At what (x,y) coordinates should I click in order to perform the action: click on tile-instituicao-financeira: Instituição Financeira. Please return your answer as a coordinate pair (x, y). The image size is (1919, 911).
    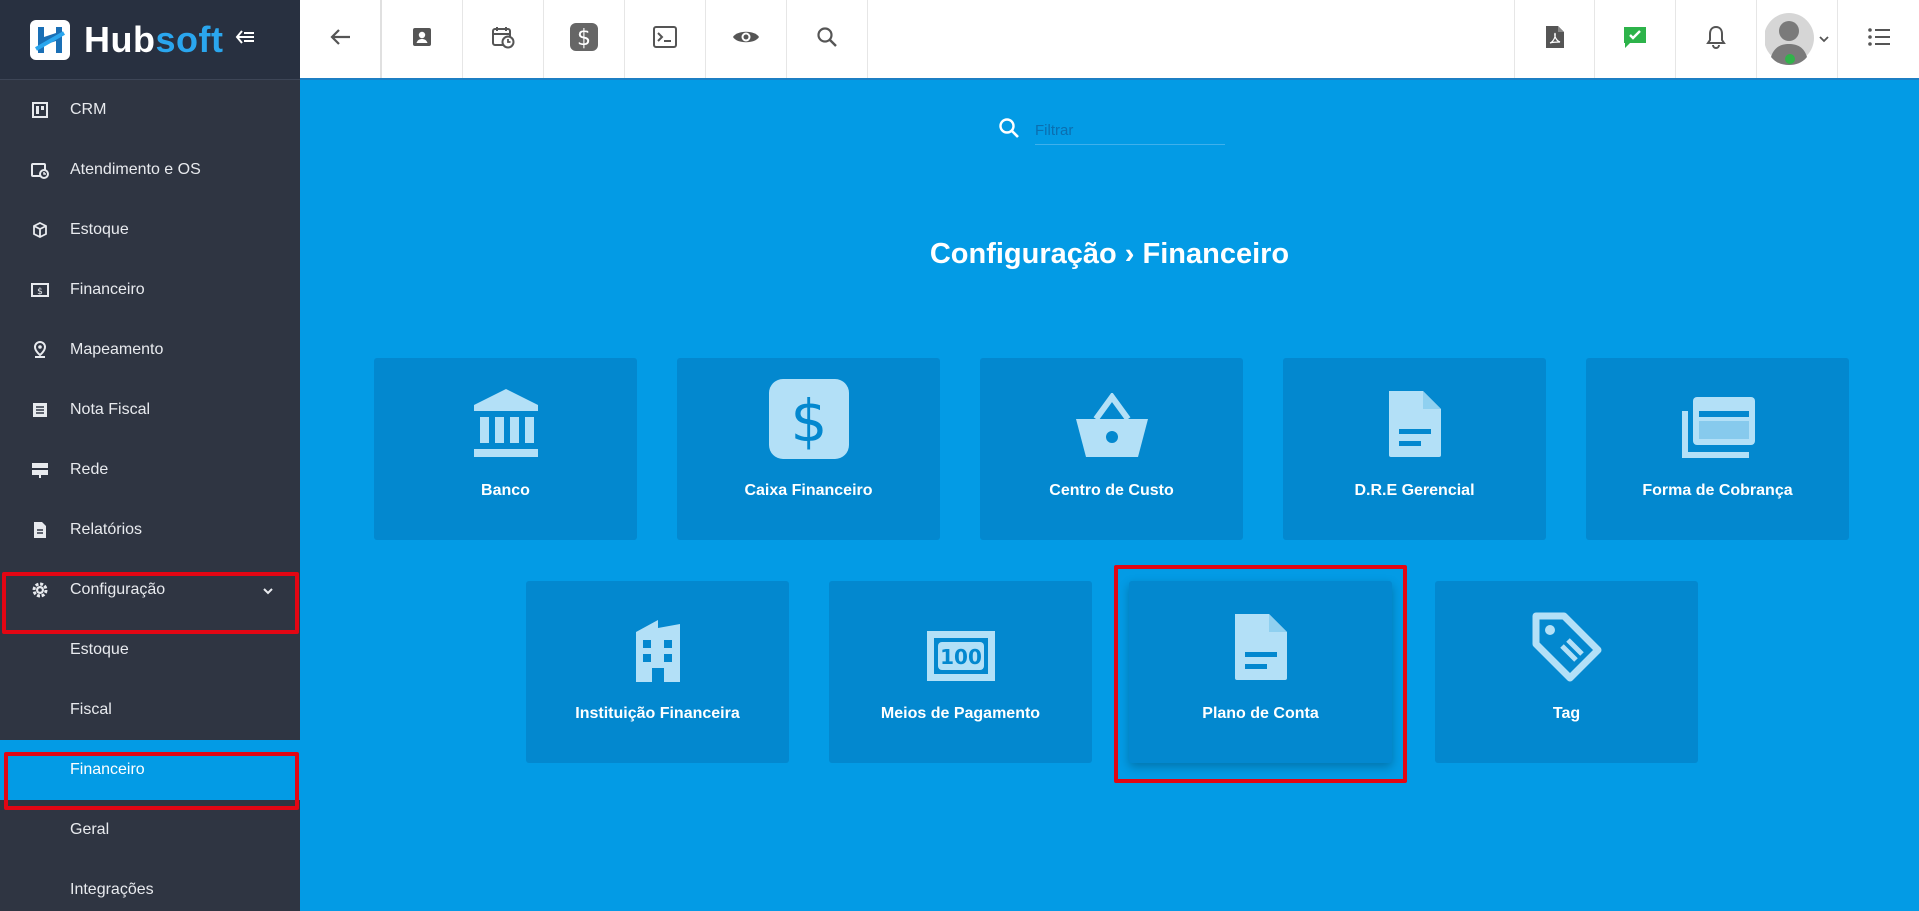
    Looking at the image, I should click on (657, 672).